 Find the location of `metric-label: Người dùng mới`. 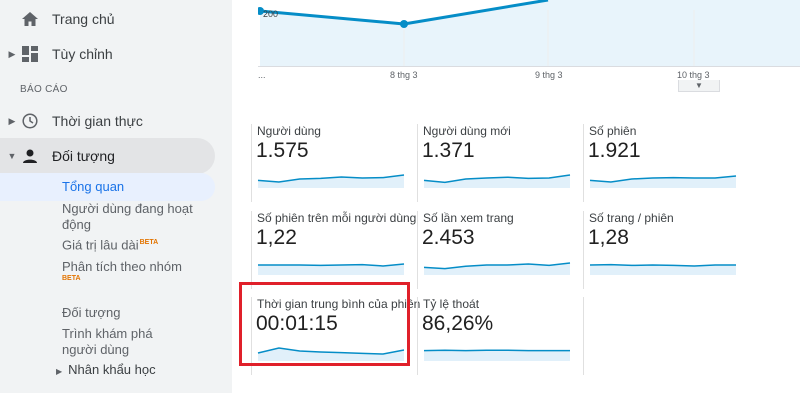

metric-label: Người dùng mới is located at coordinates (467, 131).